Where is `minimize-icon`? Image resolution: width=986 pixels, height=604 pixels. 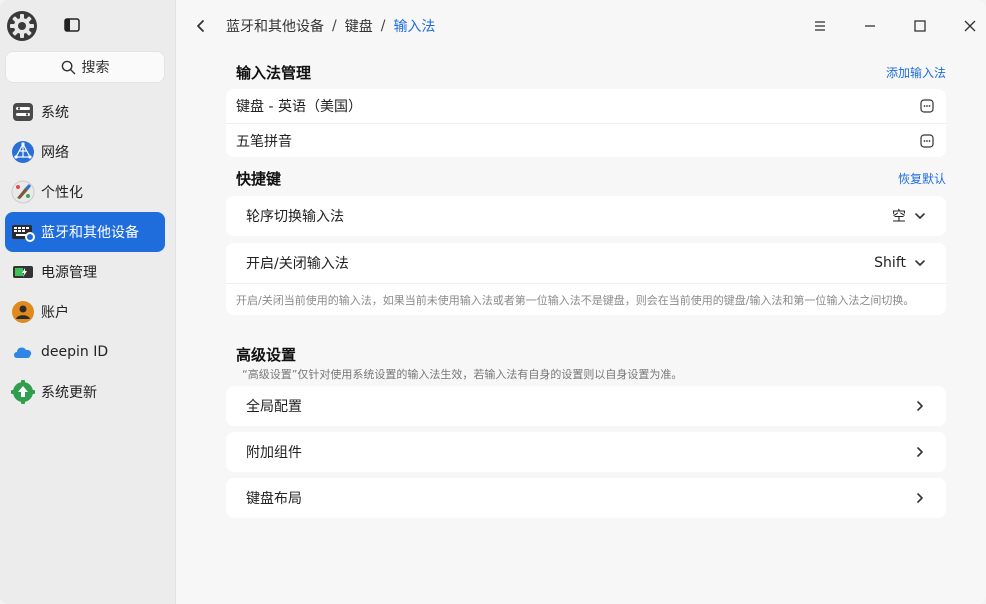 minimize-icon is located at coordinates (870, 26).